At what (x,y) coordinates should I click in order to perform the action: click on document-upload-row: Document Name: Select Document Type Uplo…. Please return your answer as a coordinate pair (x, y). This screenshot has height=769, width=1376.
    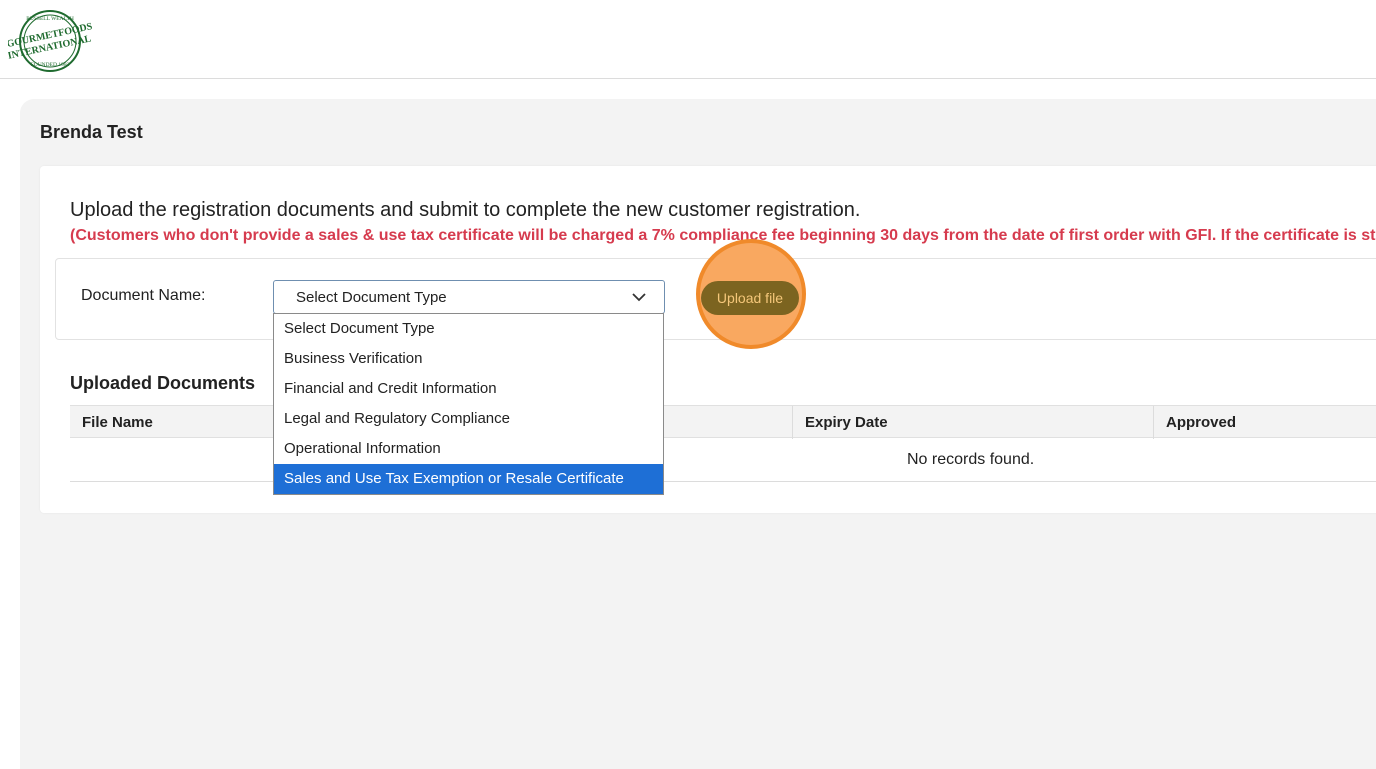
    Looking at the image, I should click on (715, 294).